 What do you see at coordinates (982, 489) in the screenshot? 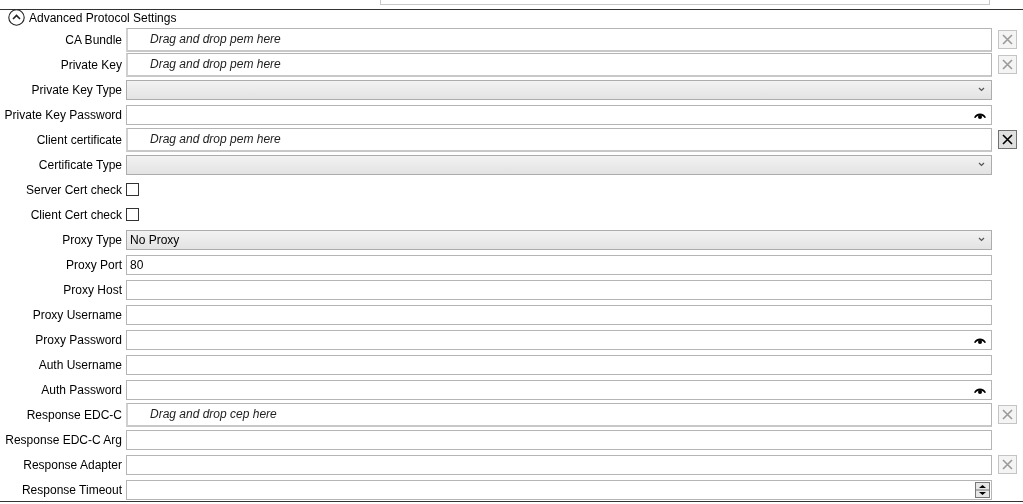
I see `spin-arrows-icon` at bounding box center [982, 489].